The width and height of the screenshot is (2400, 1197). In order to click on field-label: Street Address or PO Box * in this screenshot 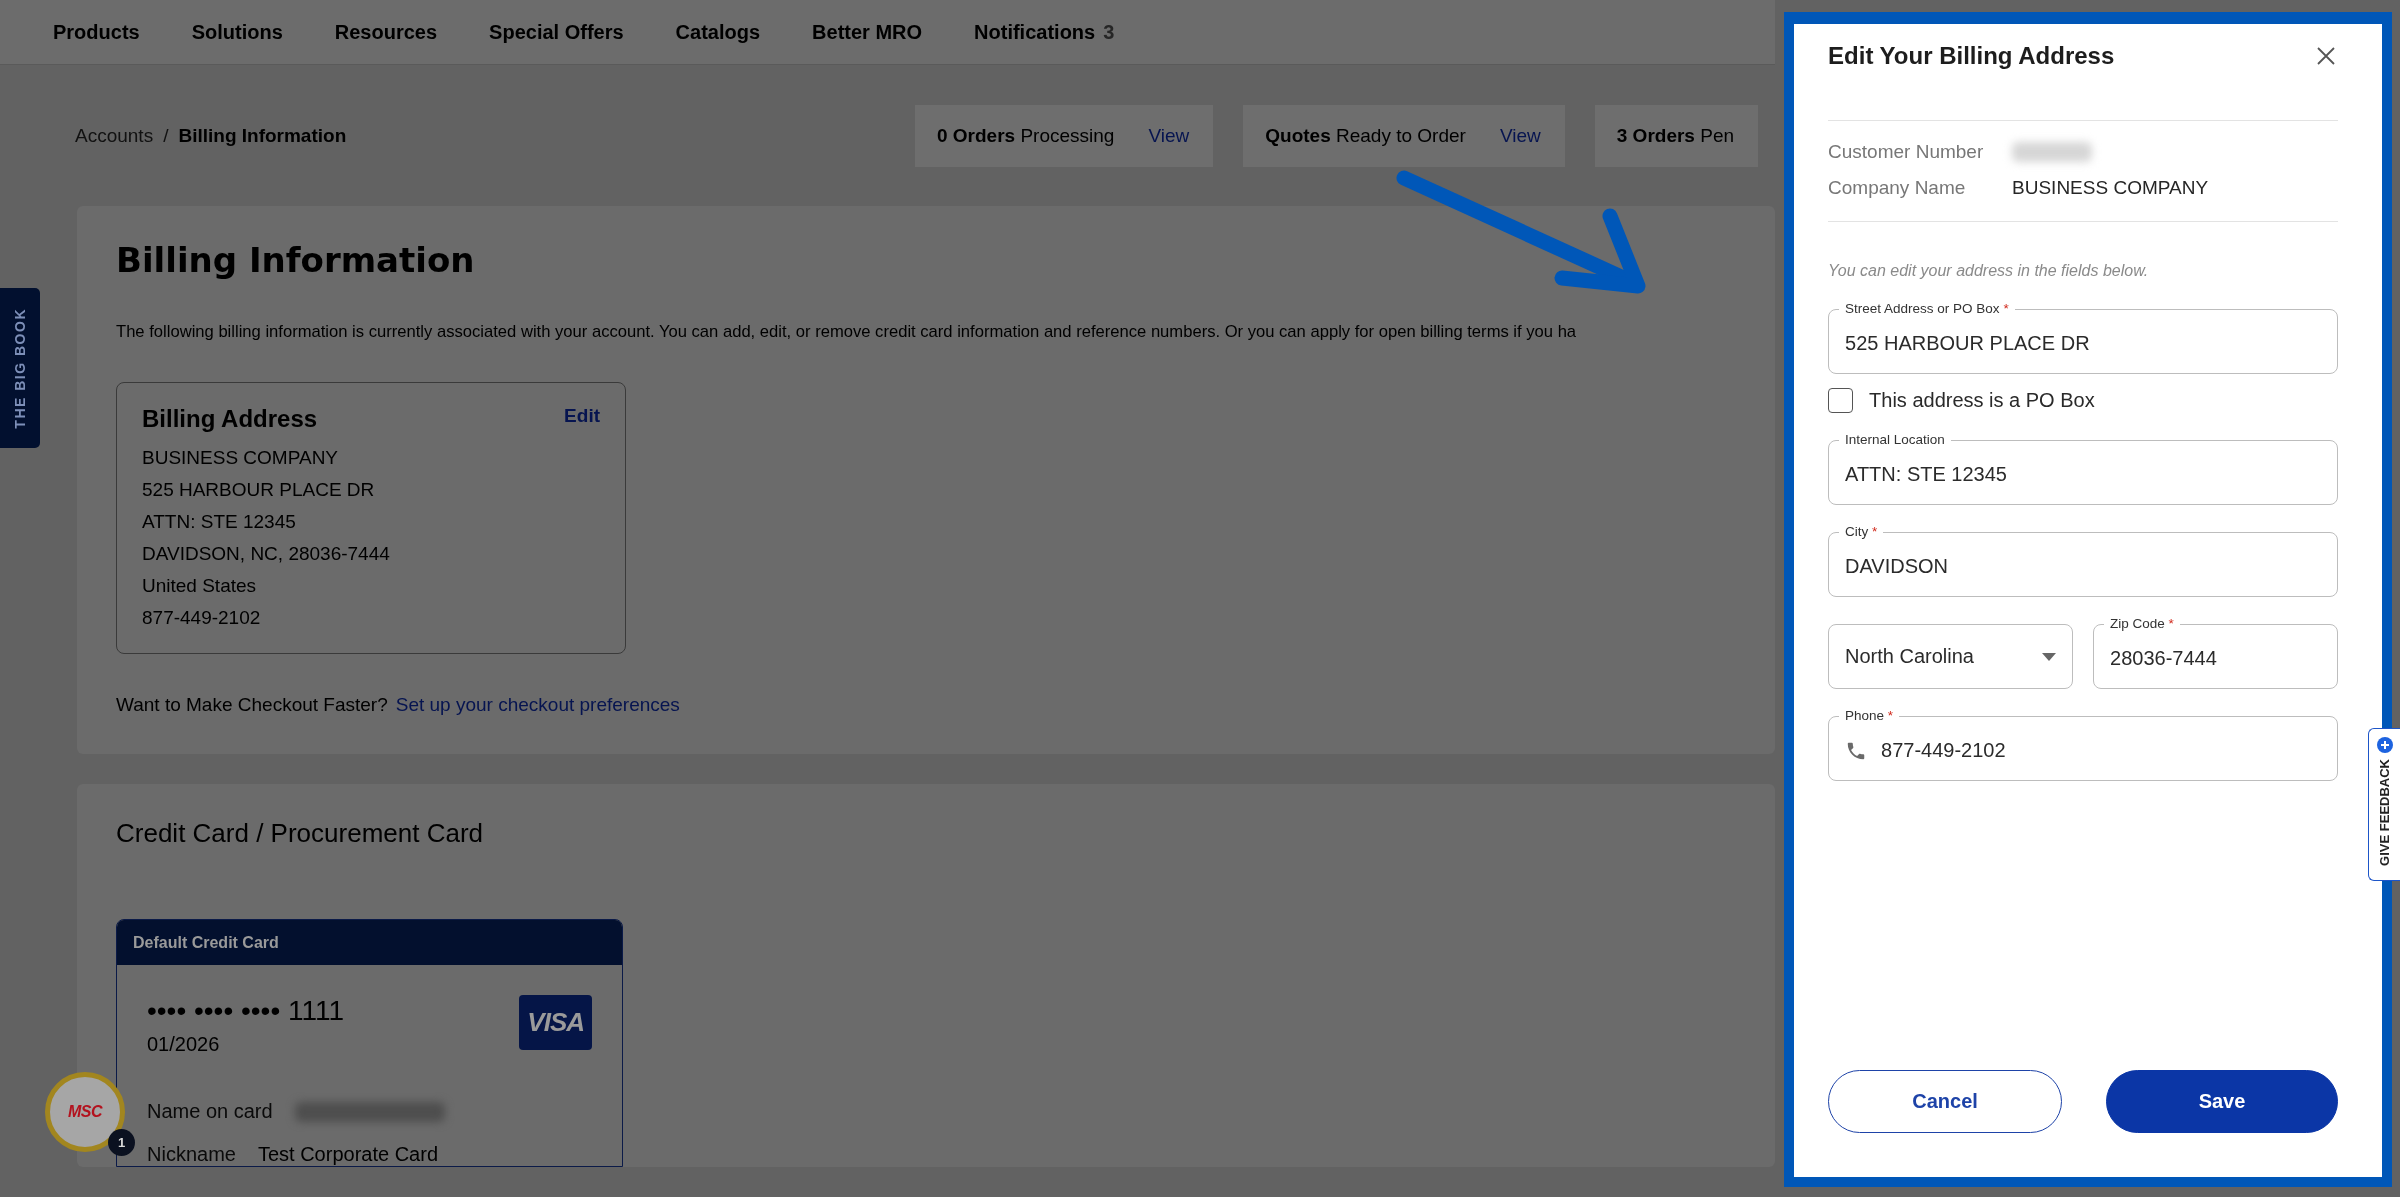, I will do `click(1927, 309)`.